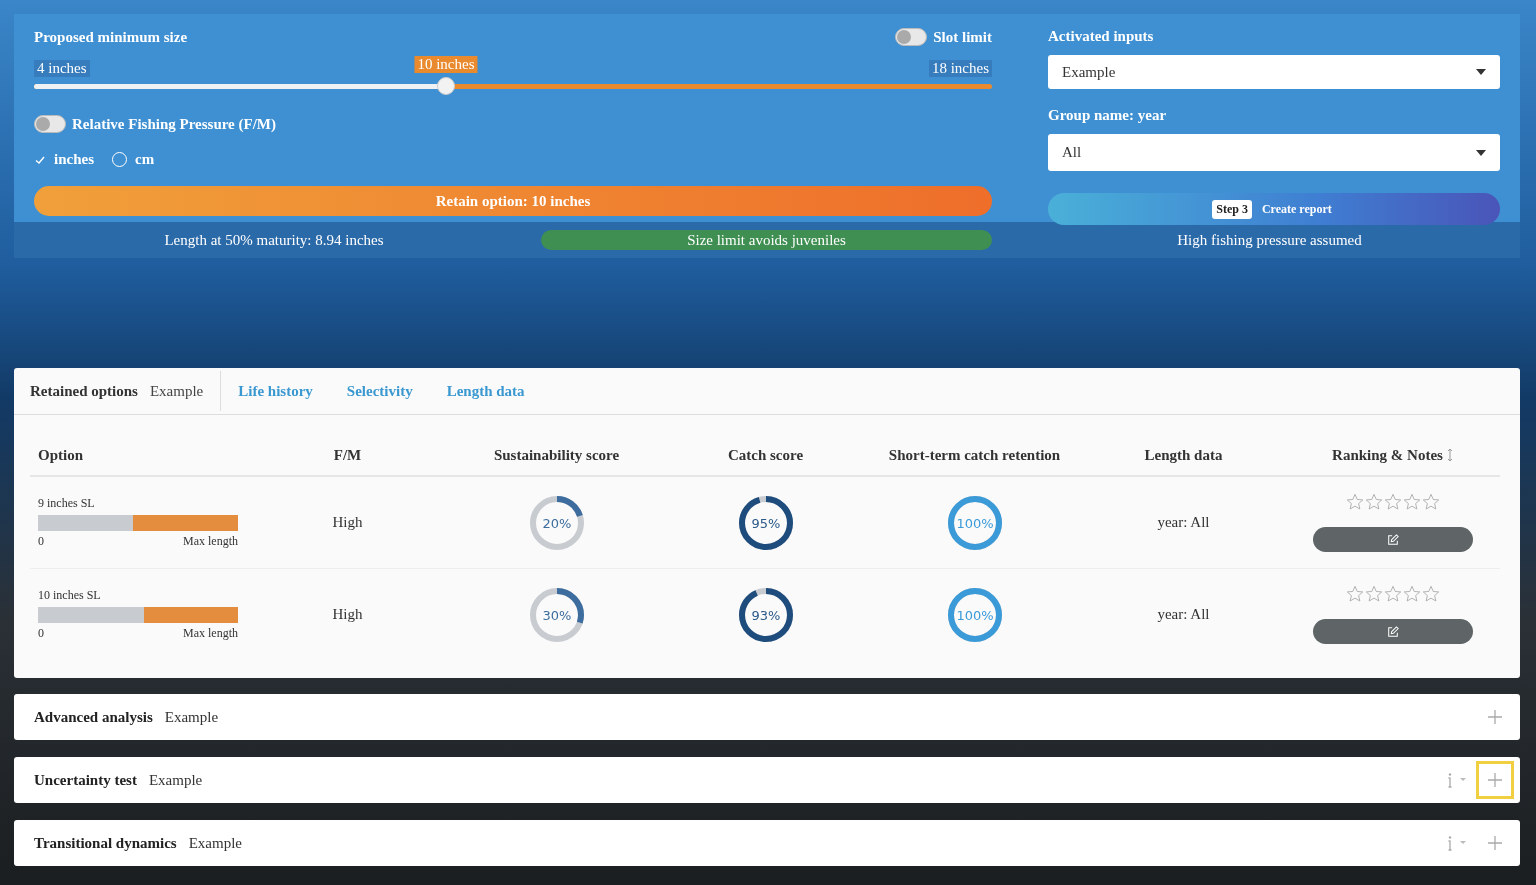 This screenshot has height=885, width=1536. Describe the element at coordinates (105, 843) in the screenshot. I see `section-title: Transitional dynamics` at that location.